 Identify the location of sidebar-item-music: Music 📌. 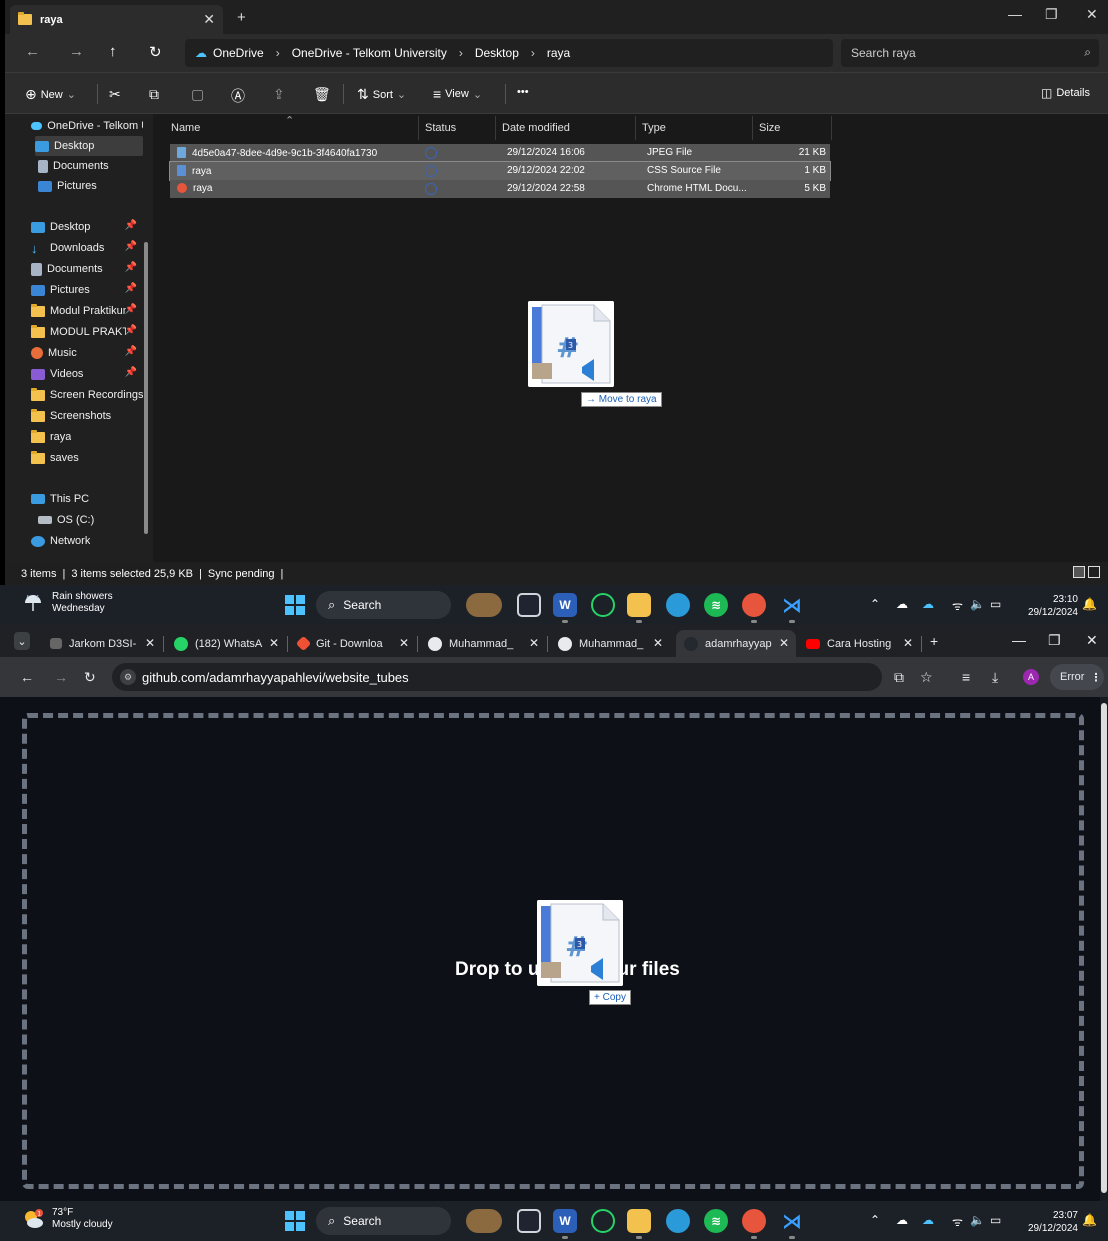
(87, 353).